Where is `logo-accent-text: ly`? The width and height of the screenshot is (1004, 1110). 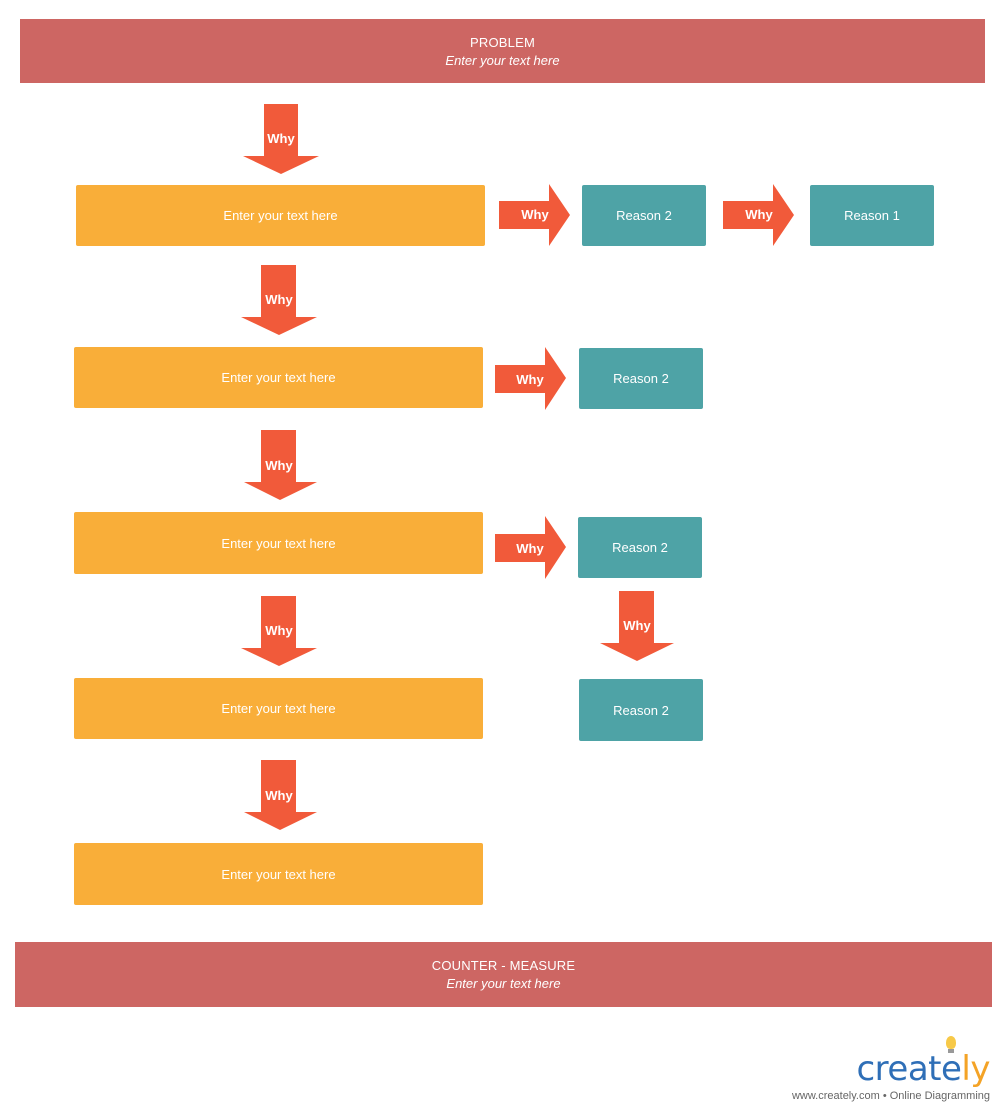
logo-accent-text: ly is located at coordinates (975, 1069).